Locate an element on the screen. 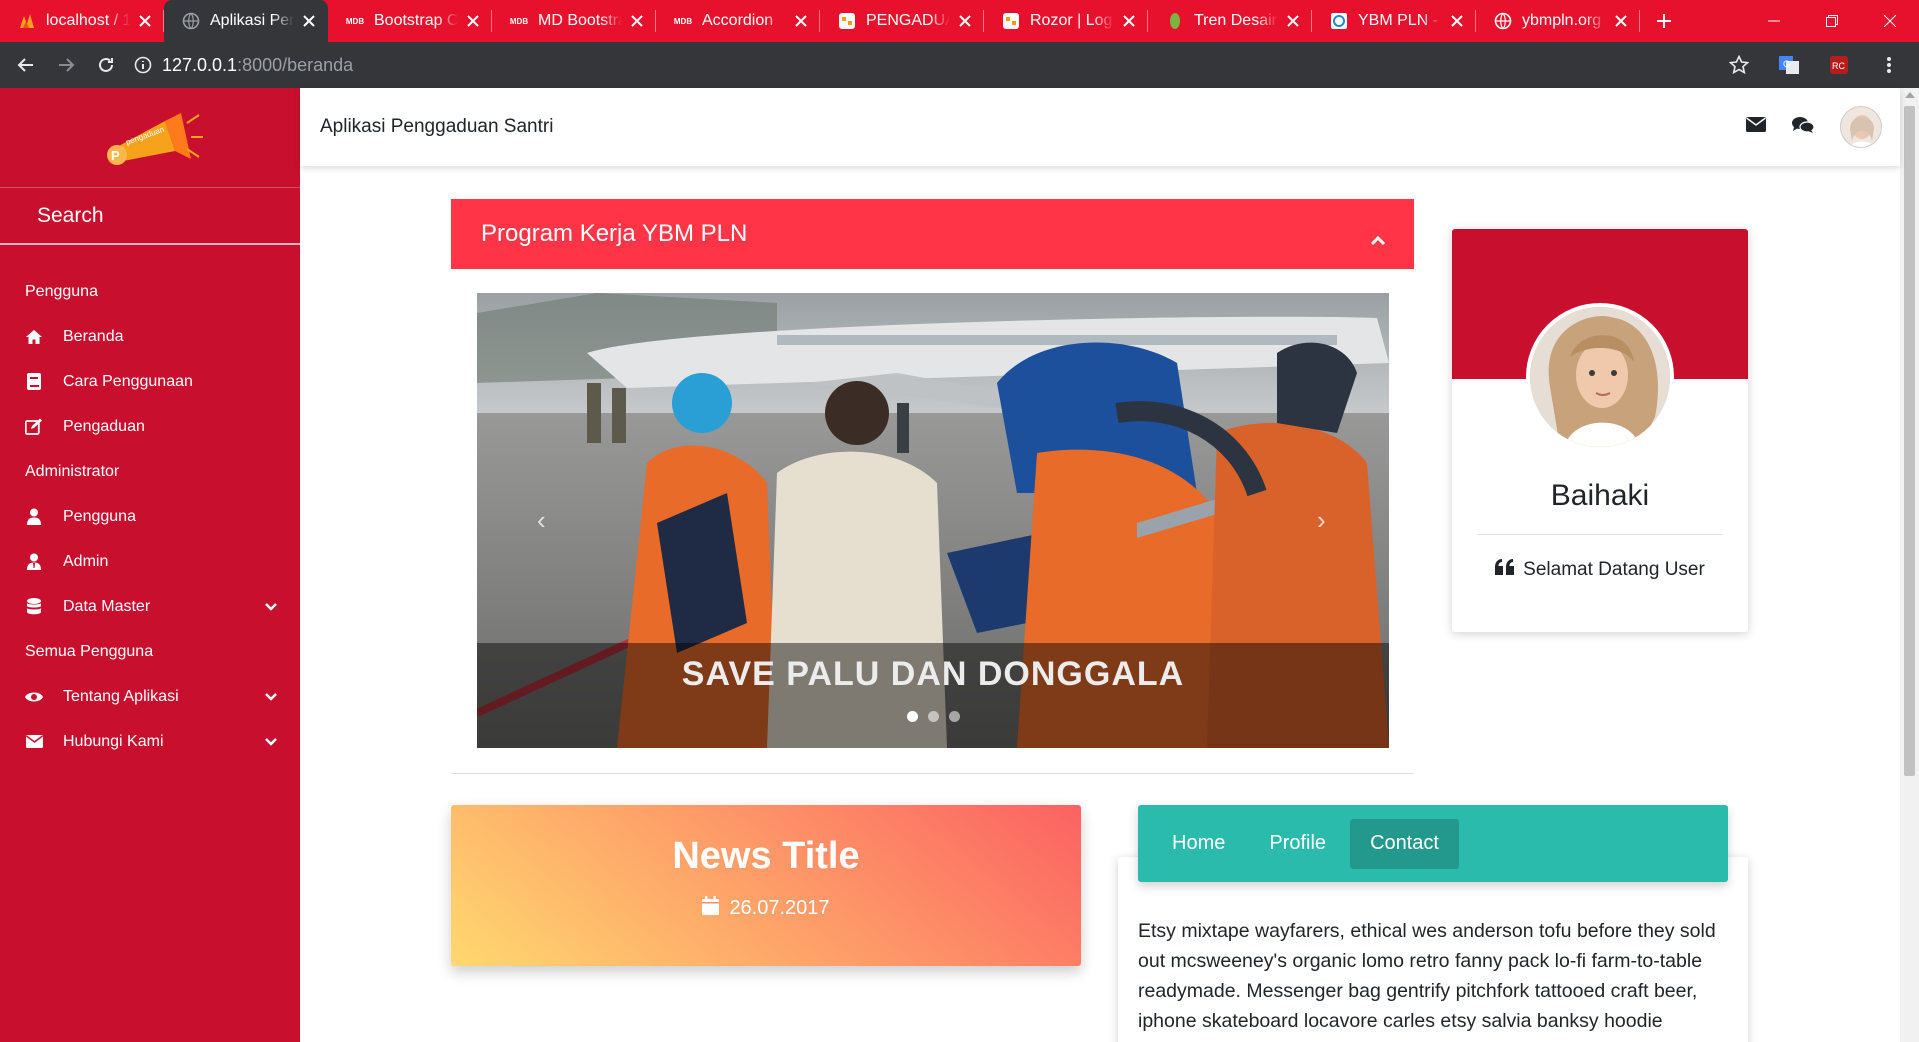 The height and width of the screenshot is (1042, 1919). close-window-button is located at coordinates (1890, 21).